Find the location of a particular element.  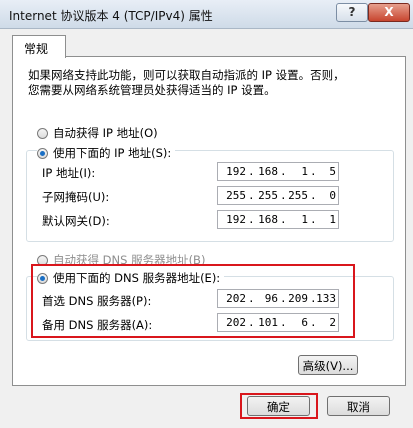

dns-highlight-box is located at coordinates (193, 301).